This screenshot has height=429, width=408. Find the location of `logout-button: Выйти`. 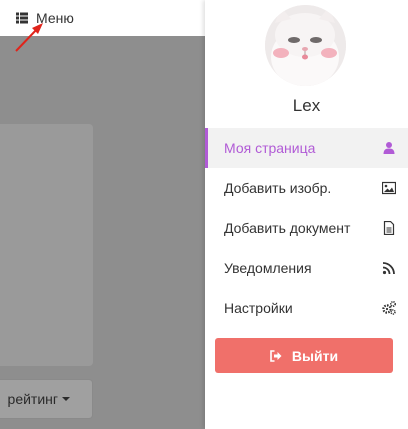

logout-button: Выйти is located at coordinates (304, 355).